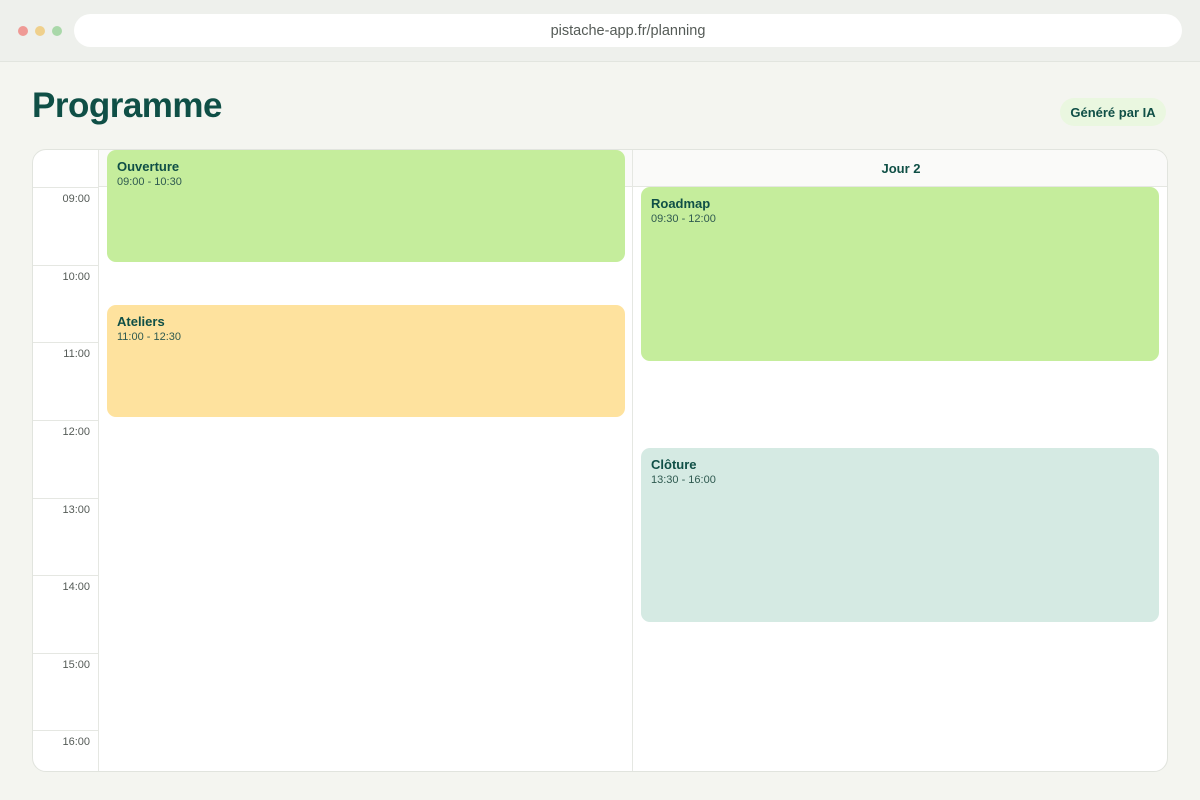 The width and height of the screenshot is (1200, 800). What do you see at coordinates (1113, 112) in the screenshot?
I see `ai-generated-badge: Généré par IA` at bounding box center [1113, 112].